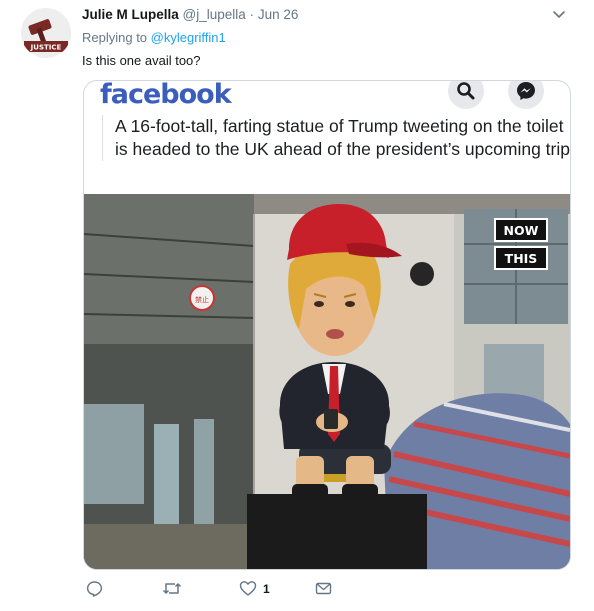  What do you see at coordinates (130, 14) in the screenshot?
I see `author-name: Julie M Lupella` at bounding box center [130, 14].